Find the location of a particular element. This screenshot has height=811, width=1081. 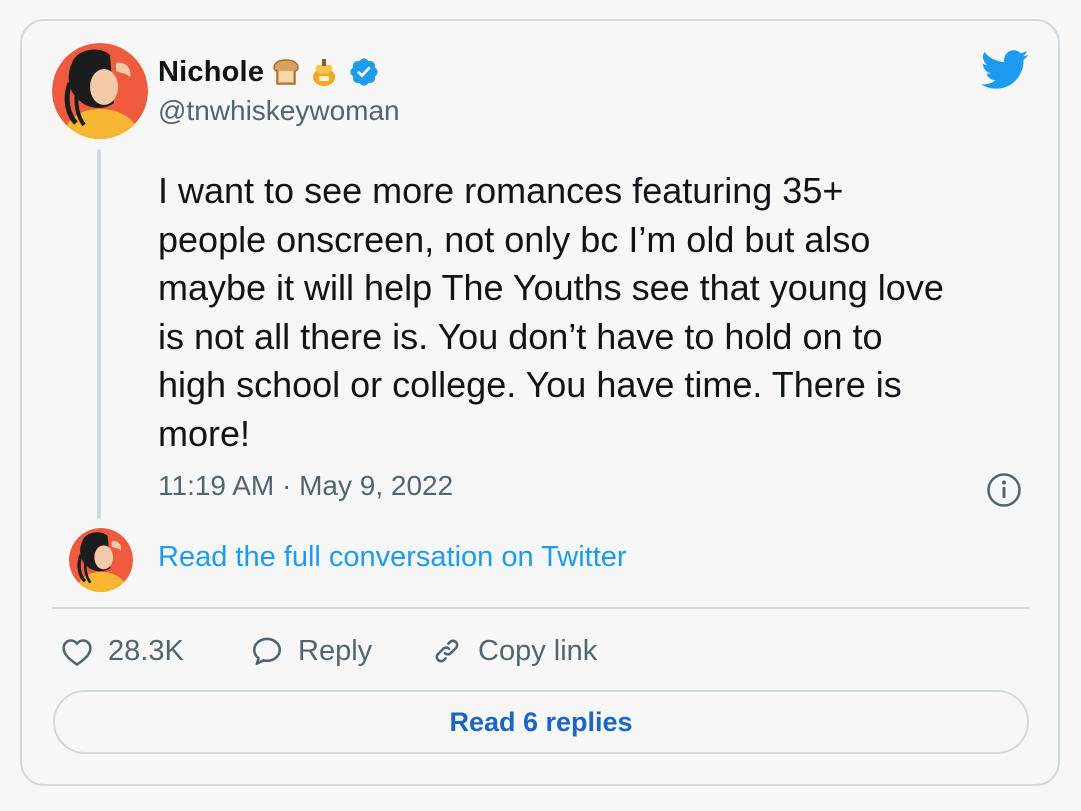

copy-link-button: Copy link is located at coordinates (513, 651).